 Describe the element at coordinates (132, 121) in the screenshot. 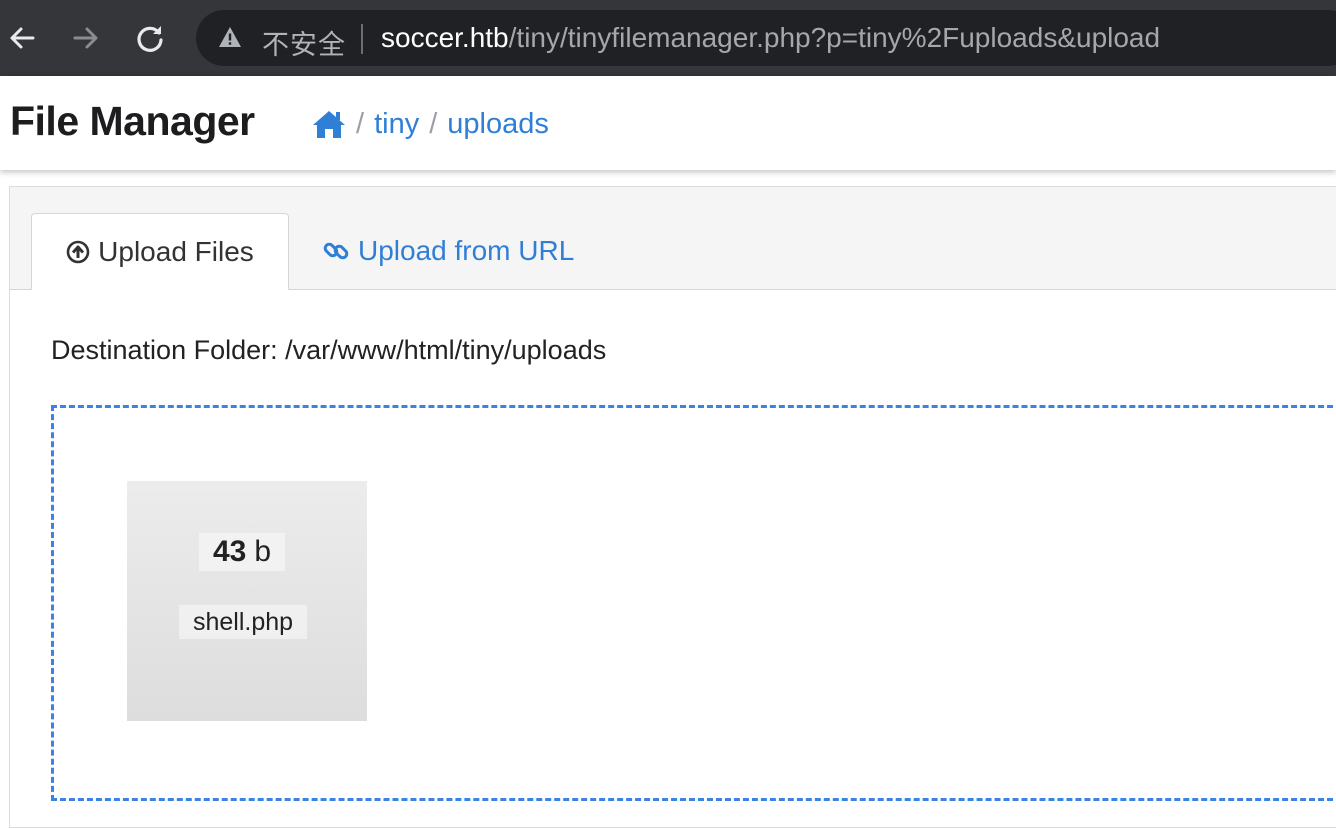

I see `app-title: File Manager` at that location.